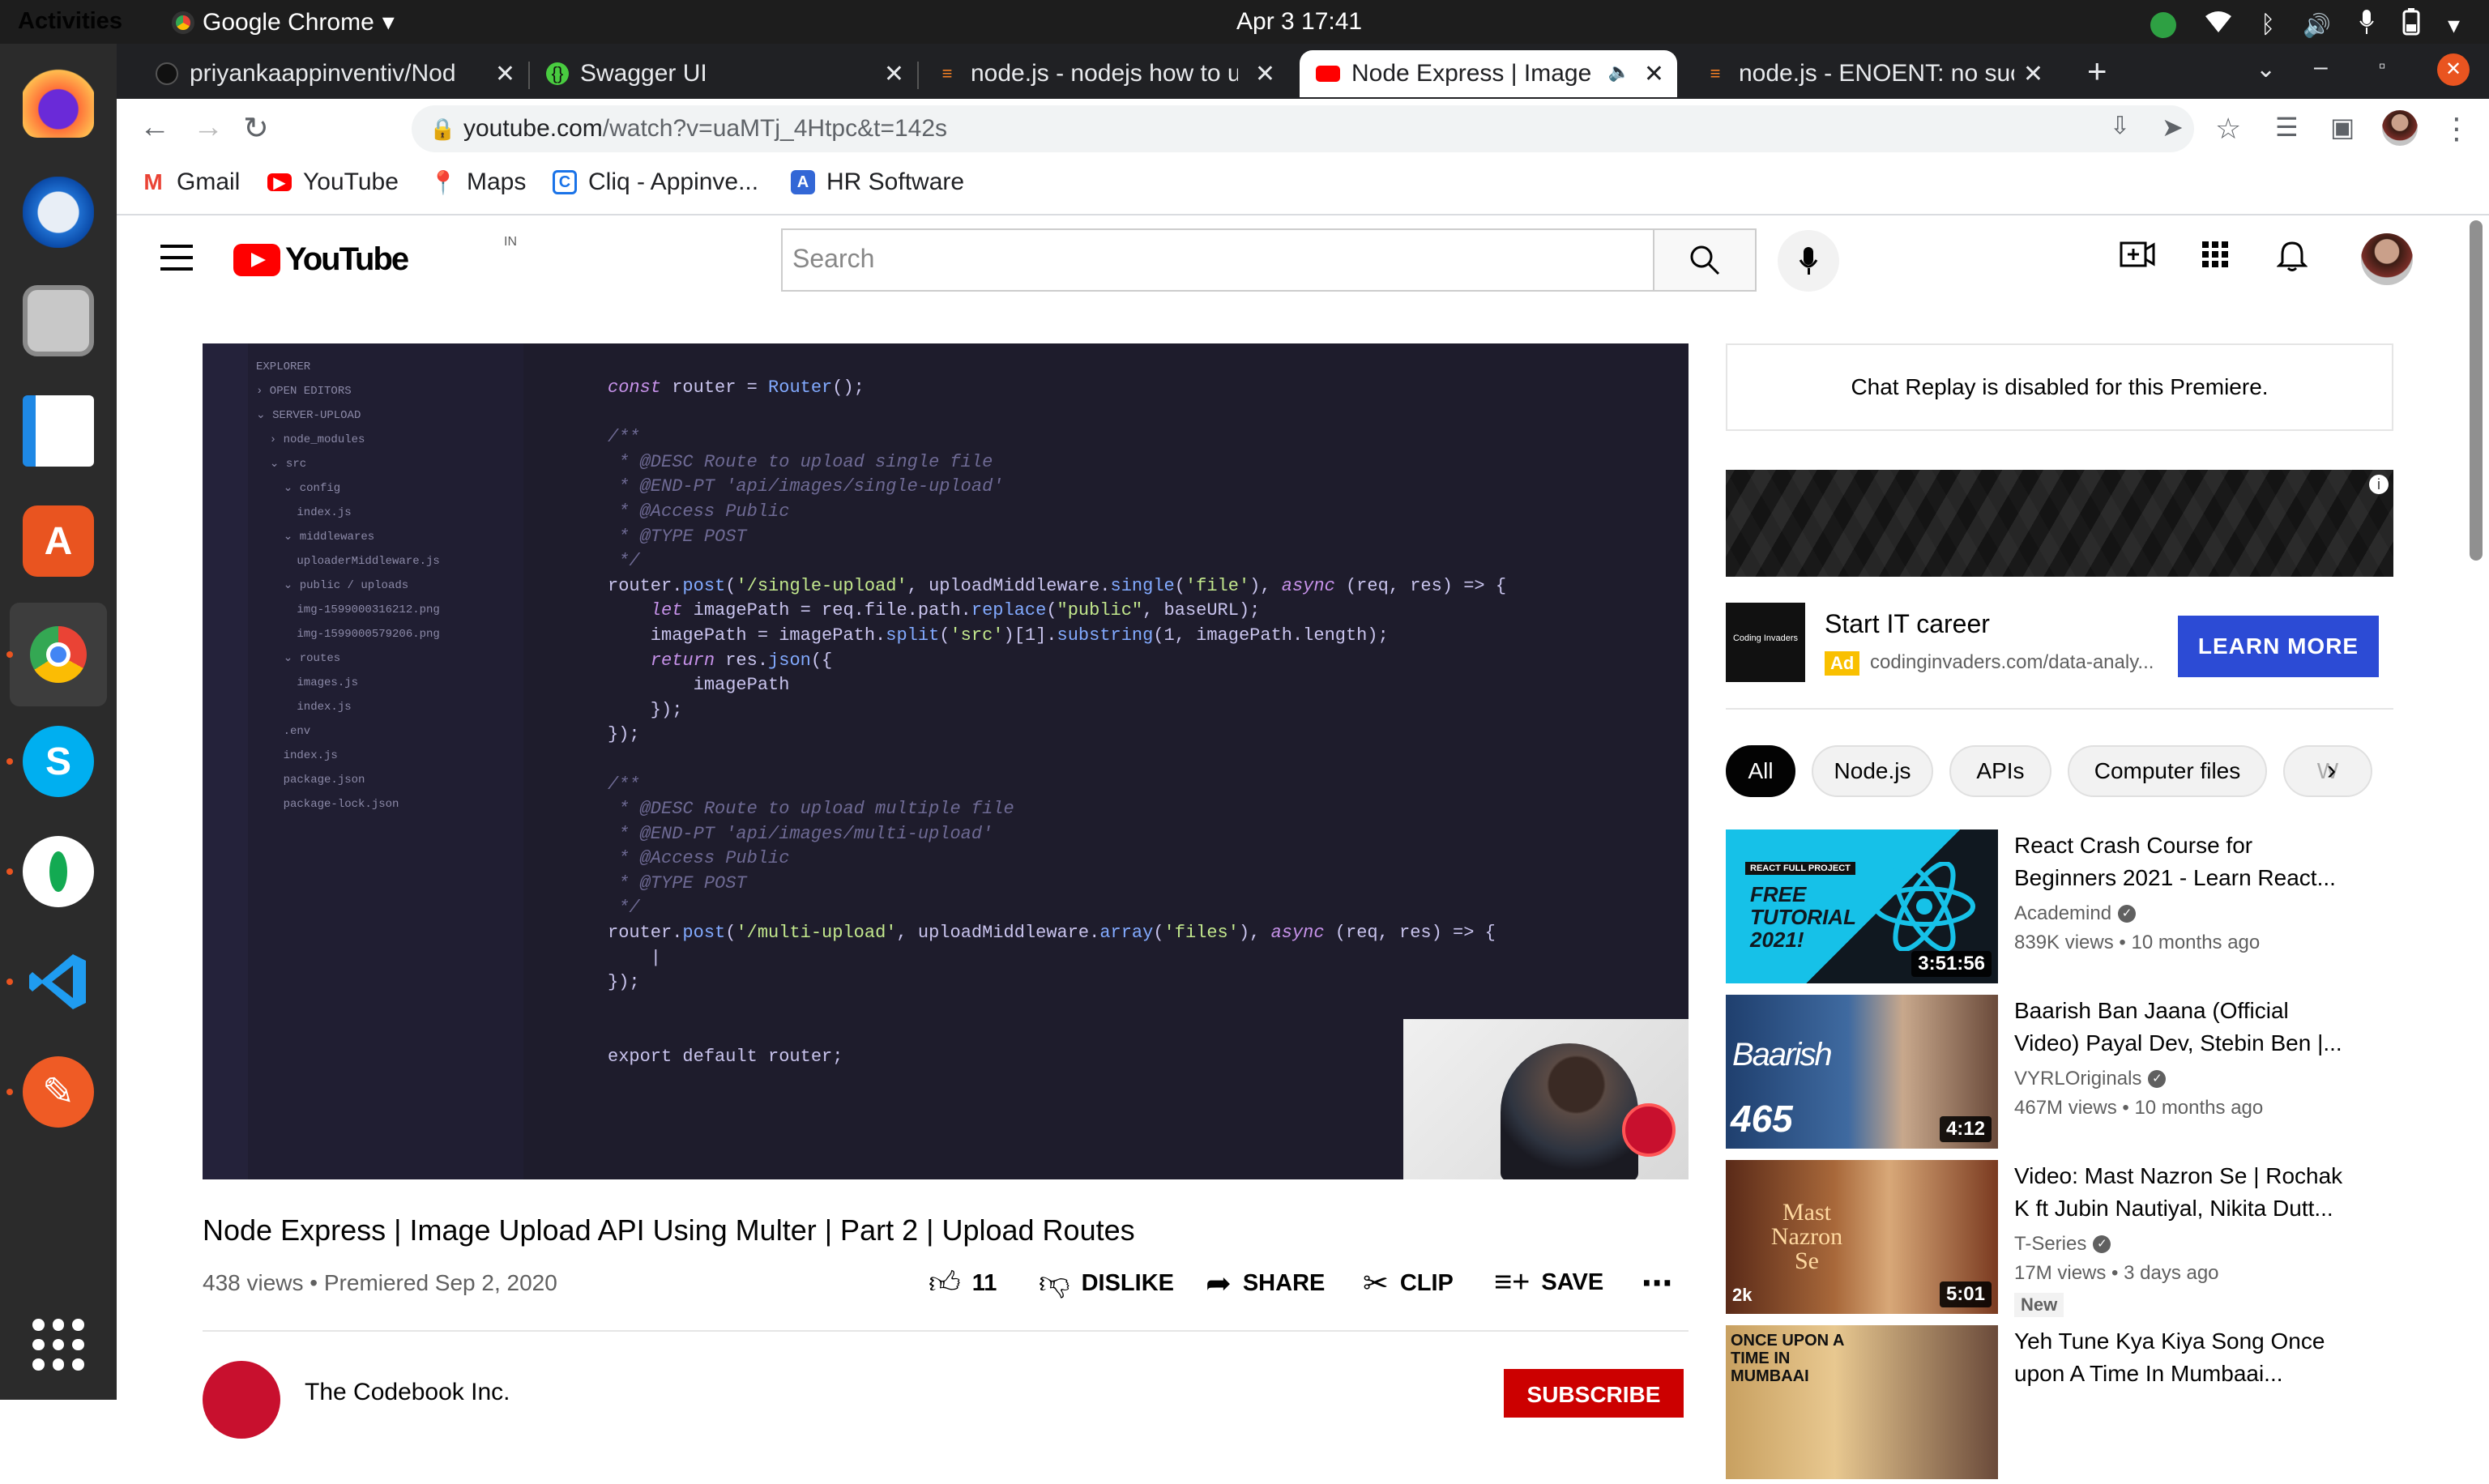  What do you see at coordinates (1872, 771) in the screenshot?
I see `chip-nodejs: Node.js` at bounding box center [1872, 771].